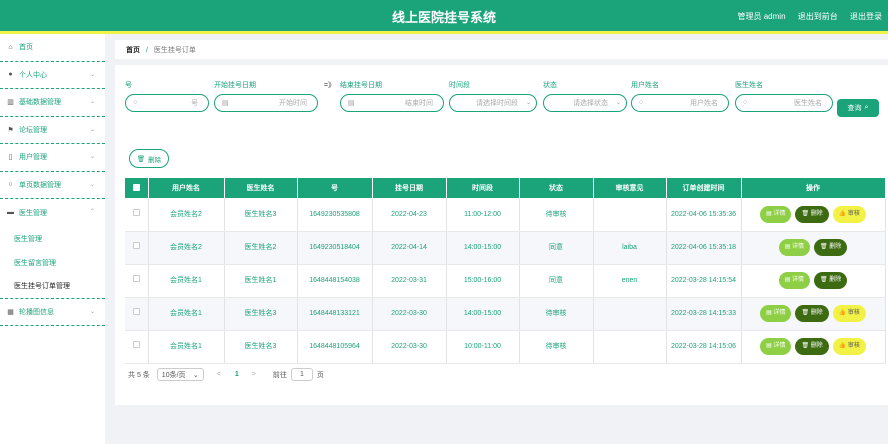 This screenshot has height=444, width=888. What do you see at coordinates (10, 311) in the screenshot?
I see `grid-icon: ▦` at bounding box center [10, 311].